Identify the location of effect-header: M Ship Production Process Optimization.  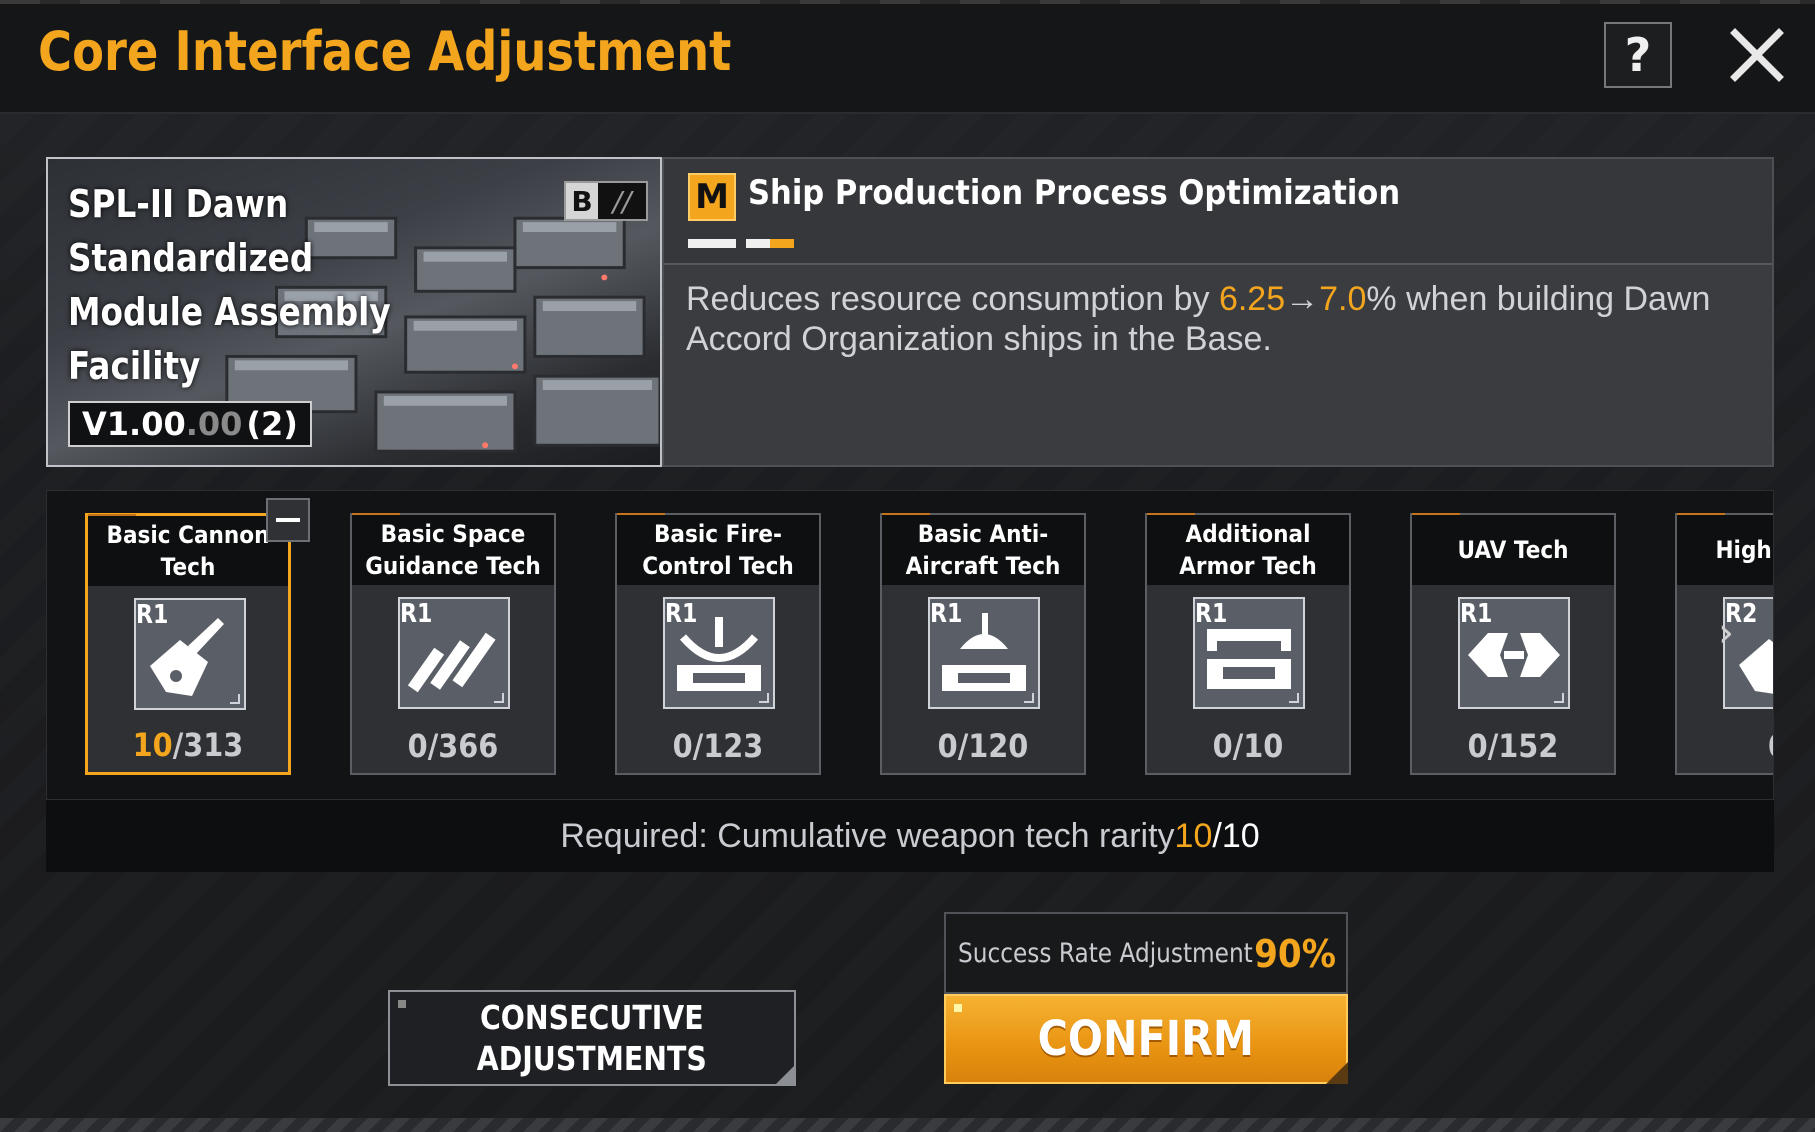
(1218, 212).